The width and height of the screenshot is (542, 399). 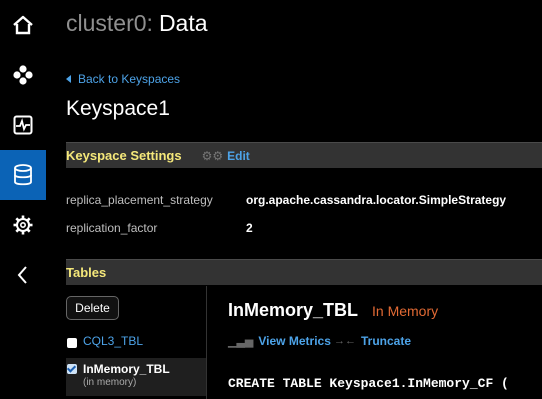 I want to click on gear-icon, so click(x=23, y=225).